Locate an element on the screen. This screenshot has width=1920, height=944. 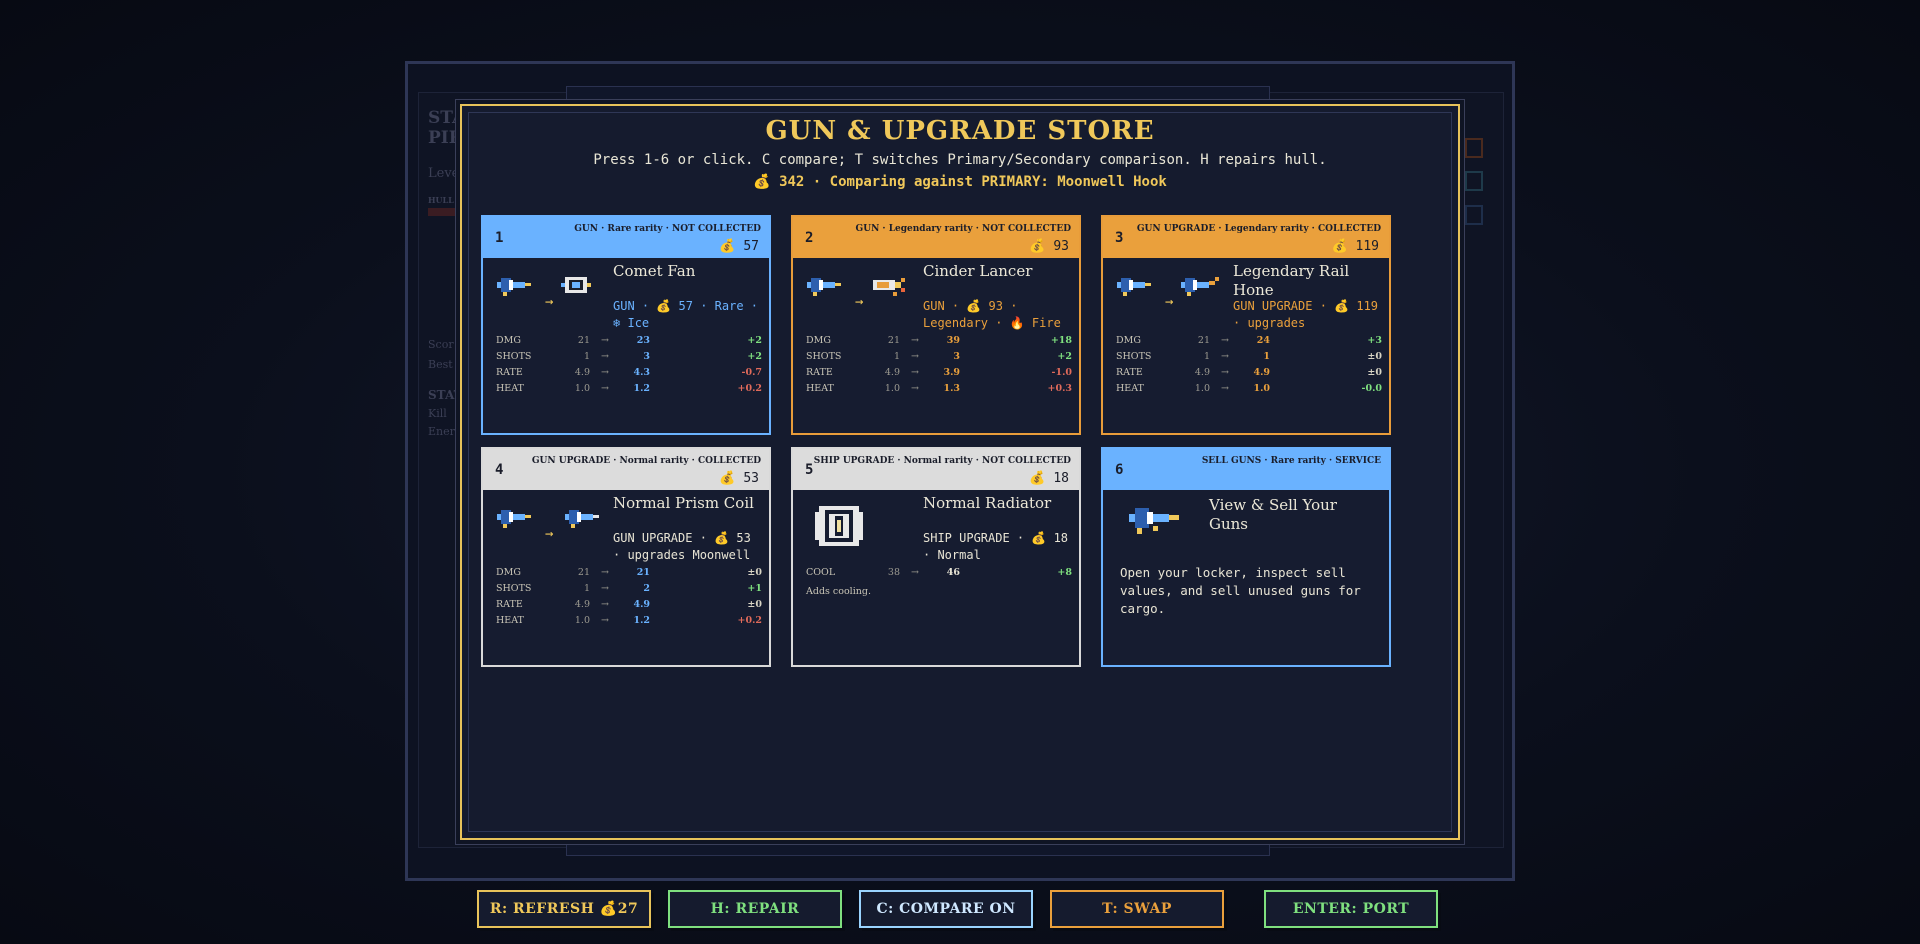
card-number: 5 is located at coordinates (809, 470).